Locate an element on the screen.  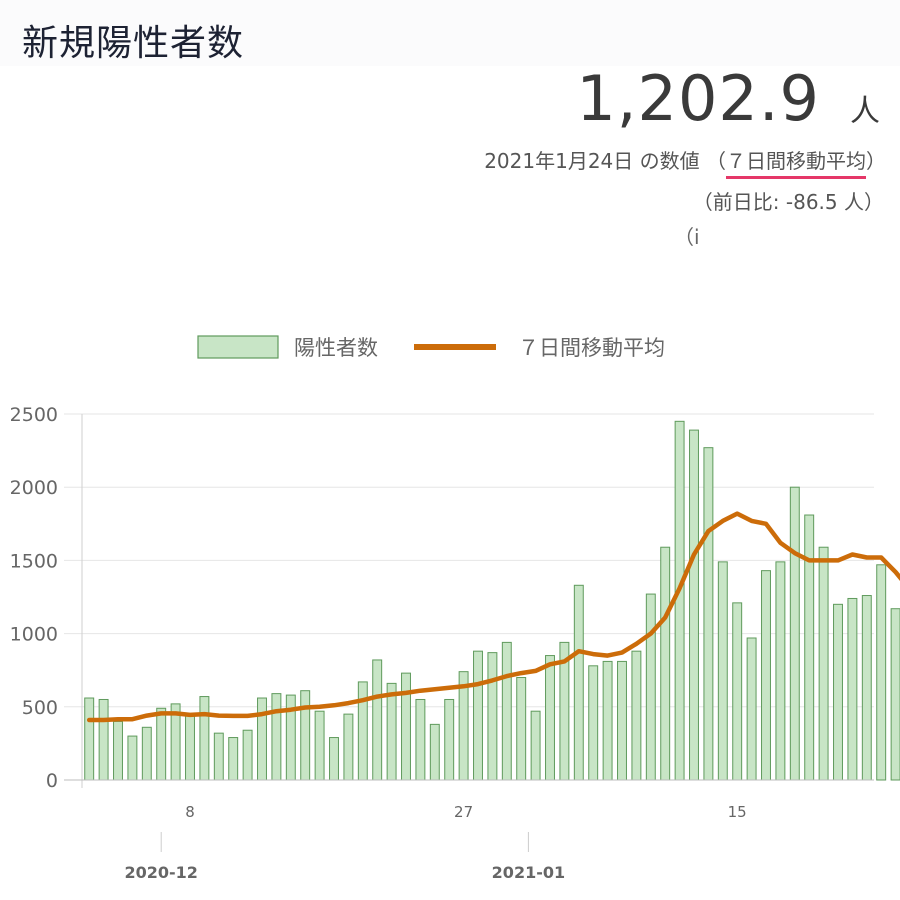
y-tick-label: 2500 is located at coordinates (34, 415).